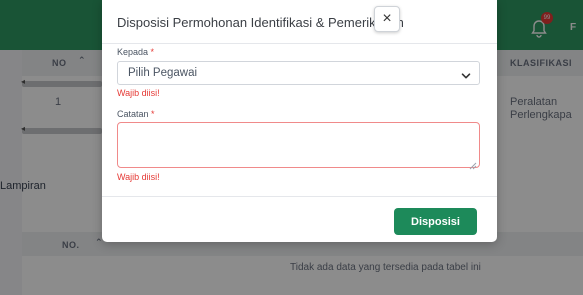  I want to click on kepada-label: Kepada *, so click(135, 52).